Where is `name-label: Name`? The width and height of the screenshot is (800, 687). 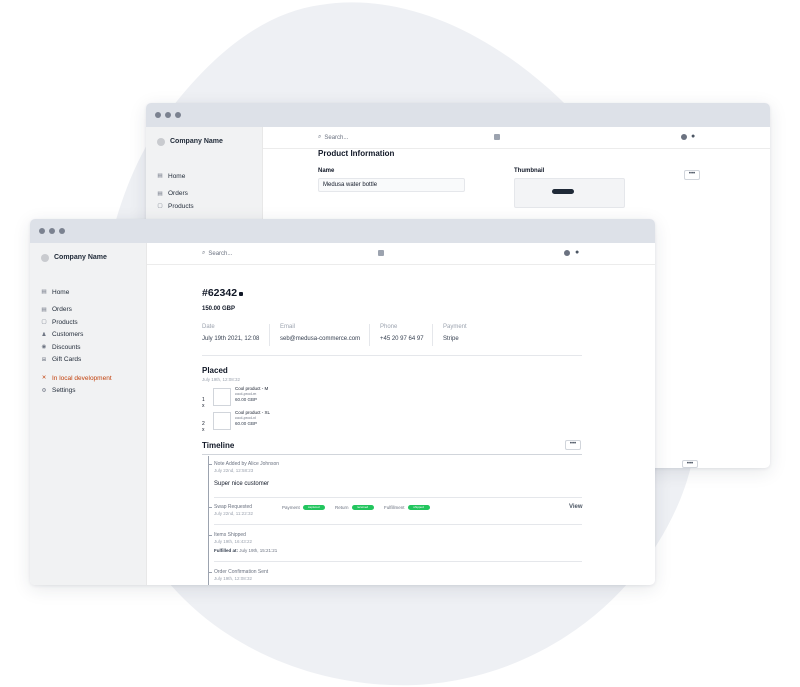
name-label: Name is located at coordinates (326, 171).